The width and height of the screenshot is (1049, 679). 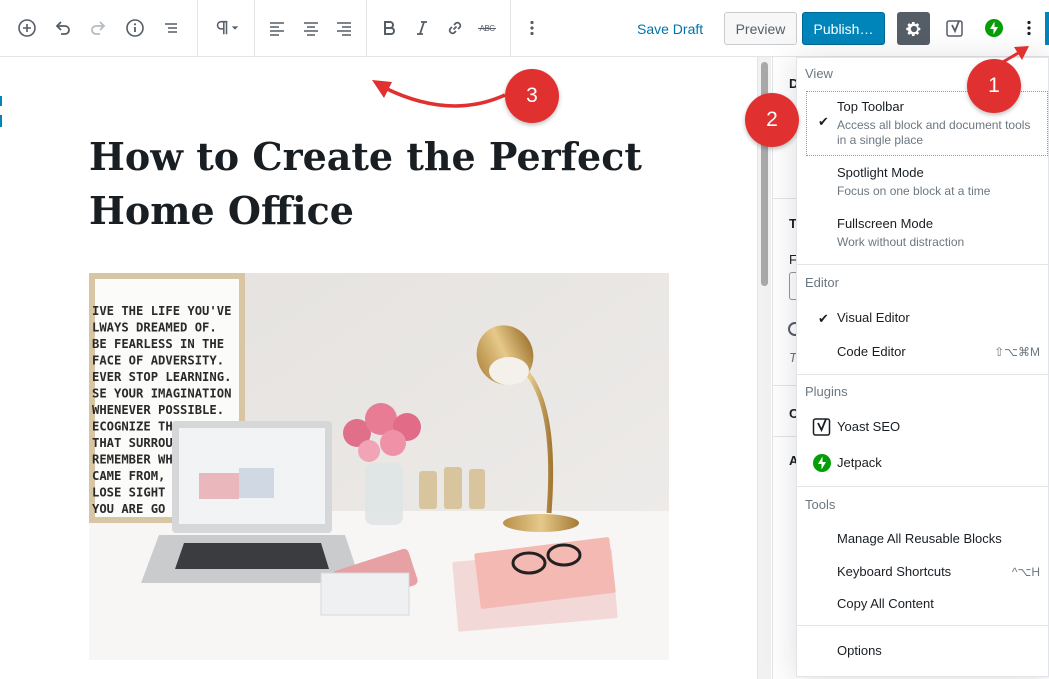 What do you see at coordinates (820, 504) in the screenshot?
I see `menu-section-tools: Tools` at bounding box center [820, 504].